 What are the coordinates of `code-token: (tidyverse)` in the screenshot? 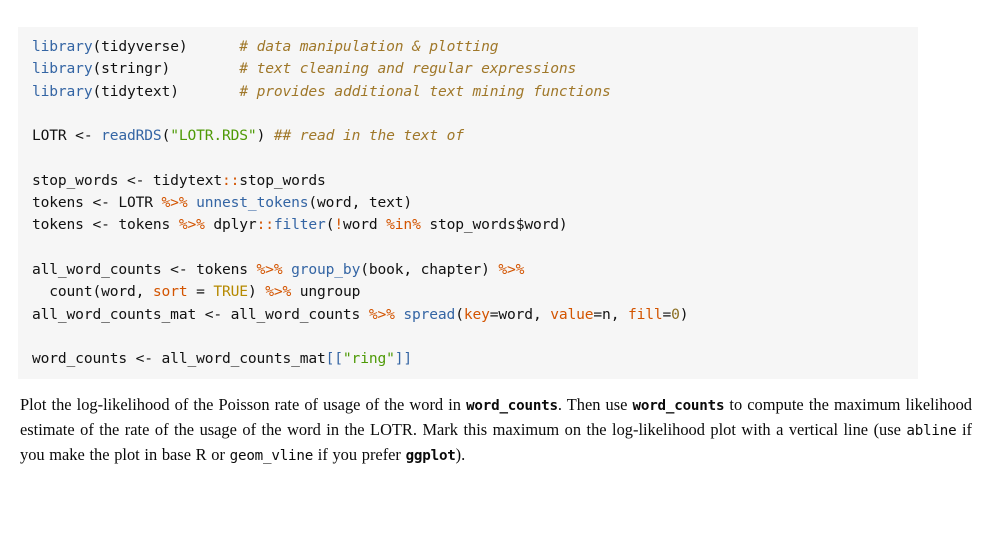 It's located at (140, 46).